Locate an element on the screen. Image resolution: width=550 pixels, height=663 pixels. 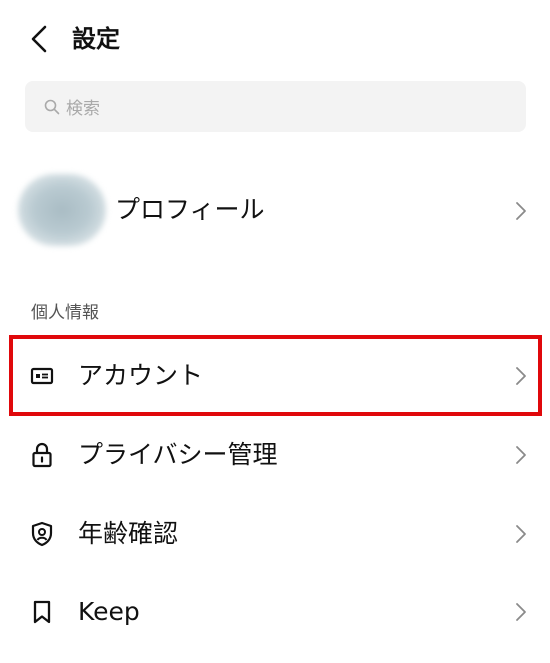
menu-item-label: プライバシー管理 is located at coordinates (178, 454).